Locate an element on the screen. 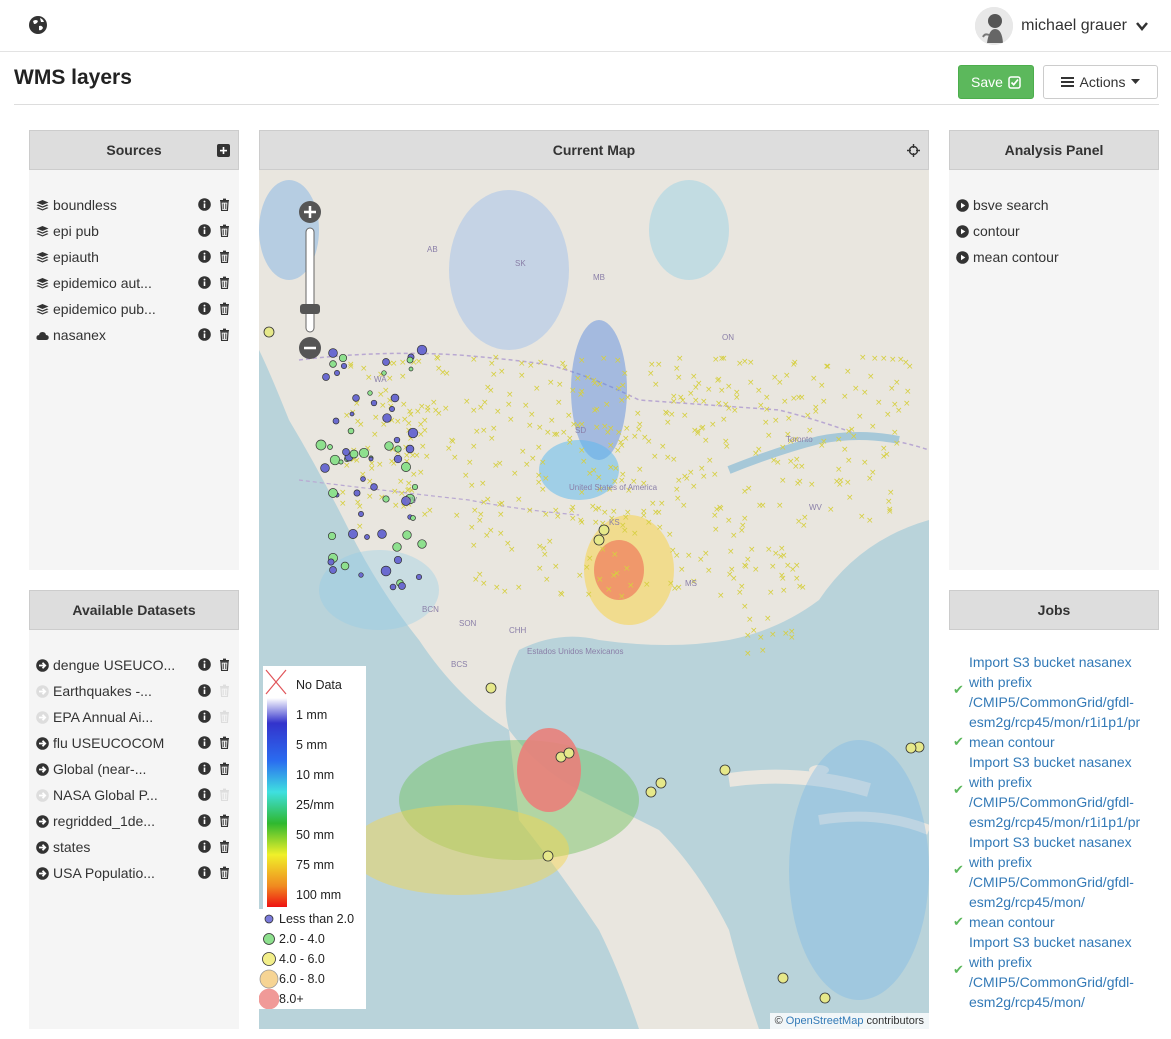  analysis-item: bsve search is located at coordinates (1054, 205).